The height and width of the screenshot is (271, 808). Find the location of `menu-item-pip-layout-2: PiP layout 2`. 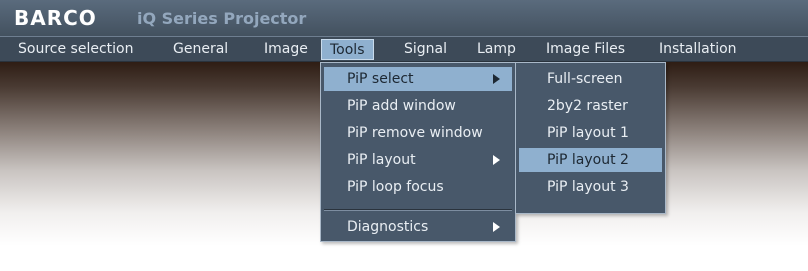

menu-item-pip-layout-2: PiP layout 2 is located at coordinates (590, 160).